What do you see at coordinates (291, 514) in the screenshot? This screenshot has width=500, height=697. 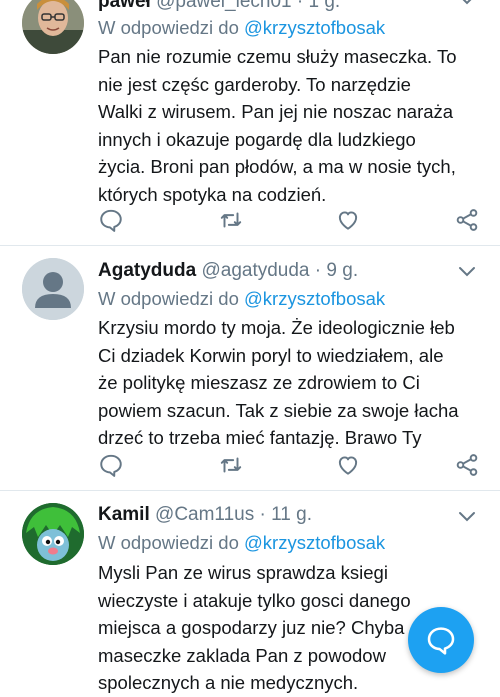 I see `timestamp: 11 g.` at bounding box center [291, 514].